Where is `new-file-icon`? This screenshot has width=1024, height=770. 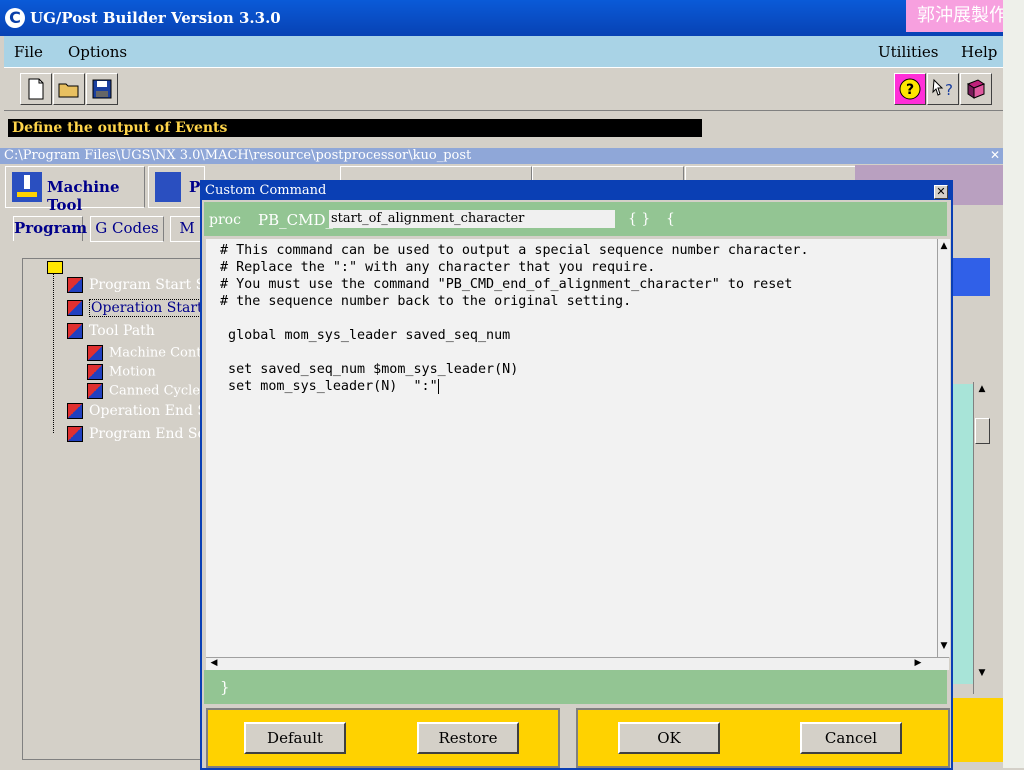
new-file-icon is located at coordinates (36, 89).